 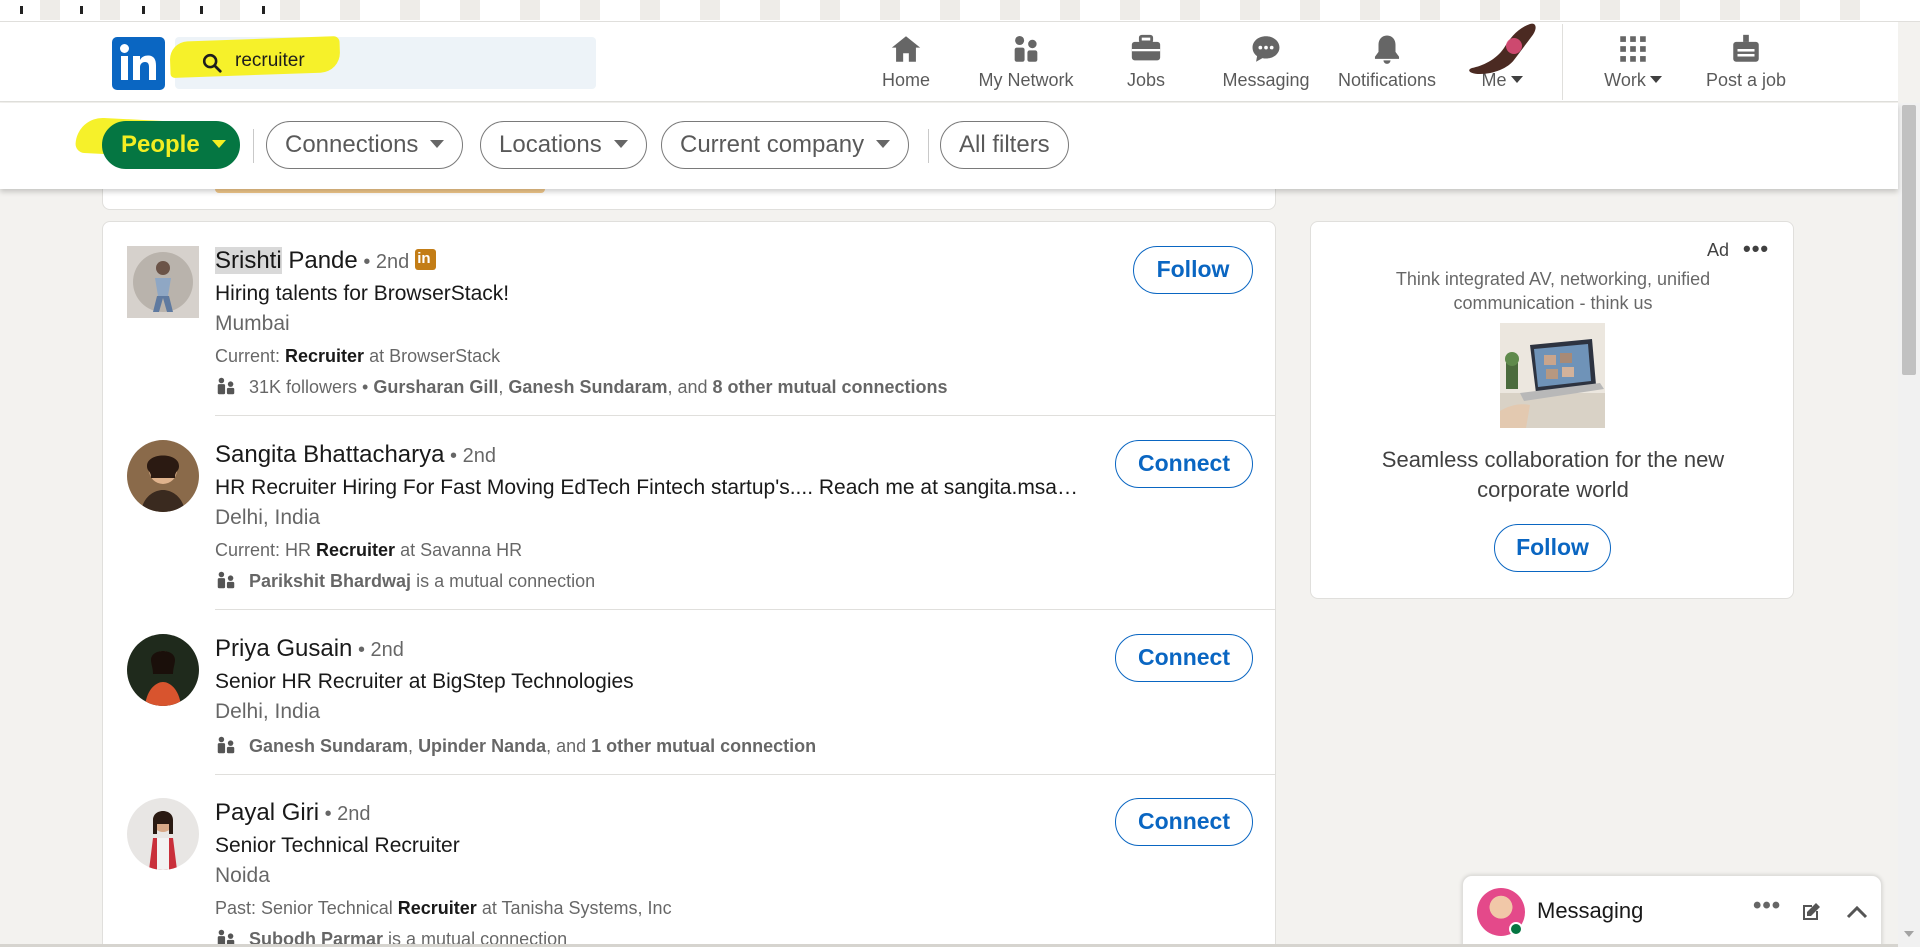 I want to click on result-name: Sangita Bhattacharya, so click(x=330, y=454).